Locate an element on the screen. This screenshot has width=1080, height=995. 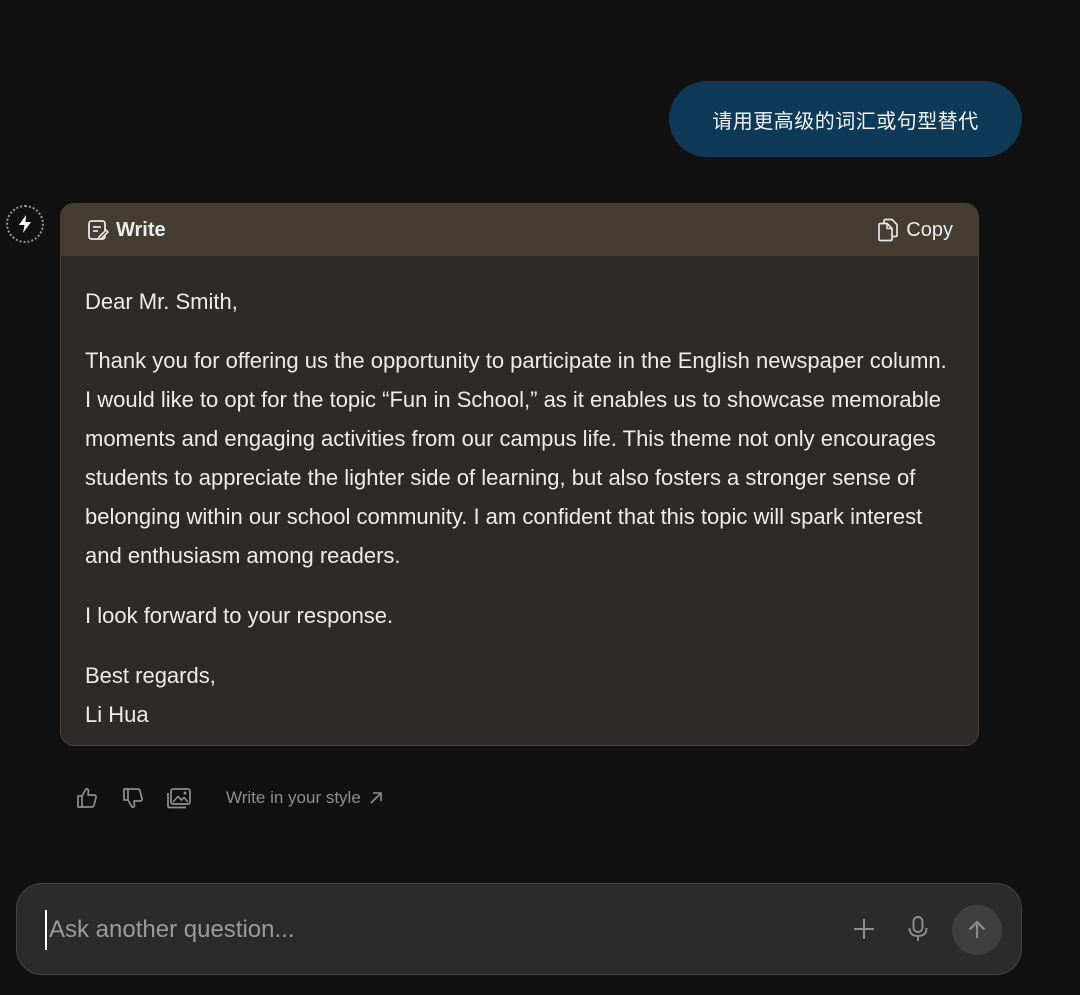
ask-input is located at coordinates (425, 930).